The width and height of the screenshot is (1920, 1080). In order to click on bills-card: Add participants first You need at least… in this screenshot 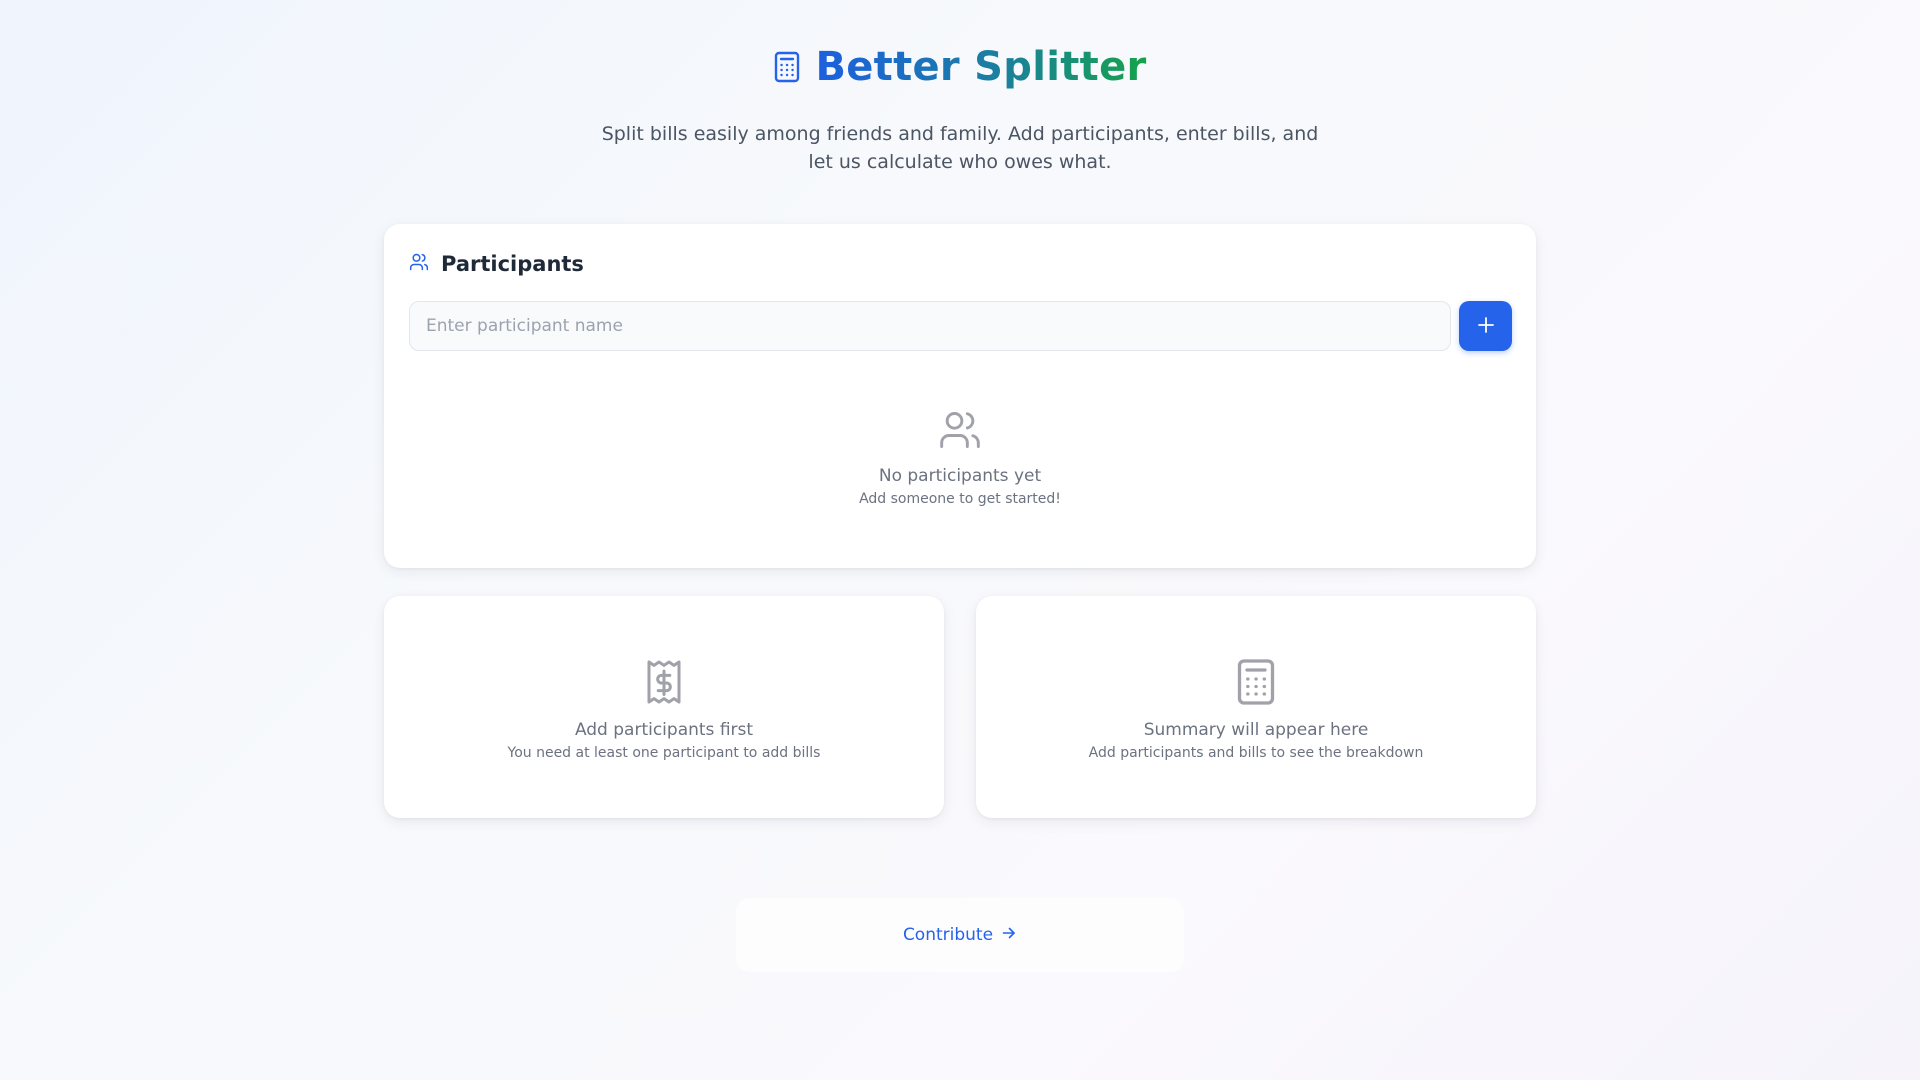, I will do `click(664, 707)`.